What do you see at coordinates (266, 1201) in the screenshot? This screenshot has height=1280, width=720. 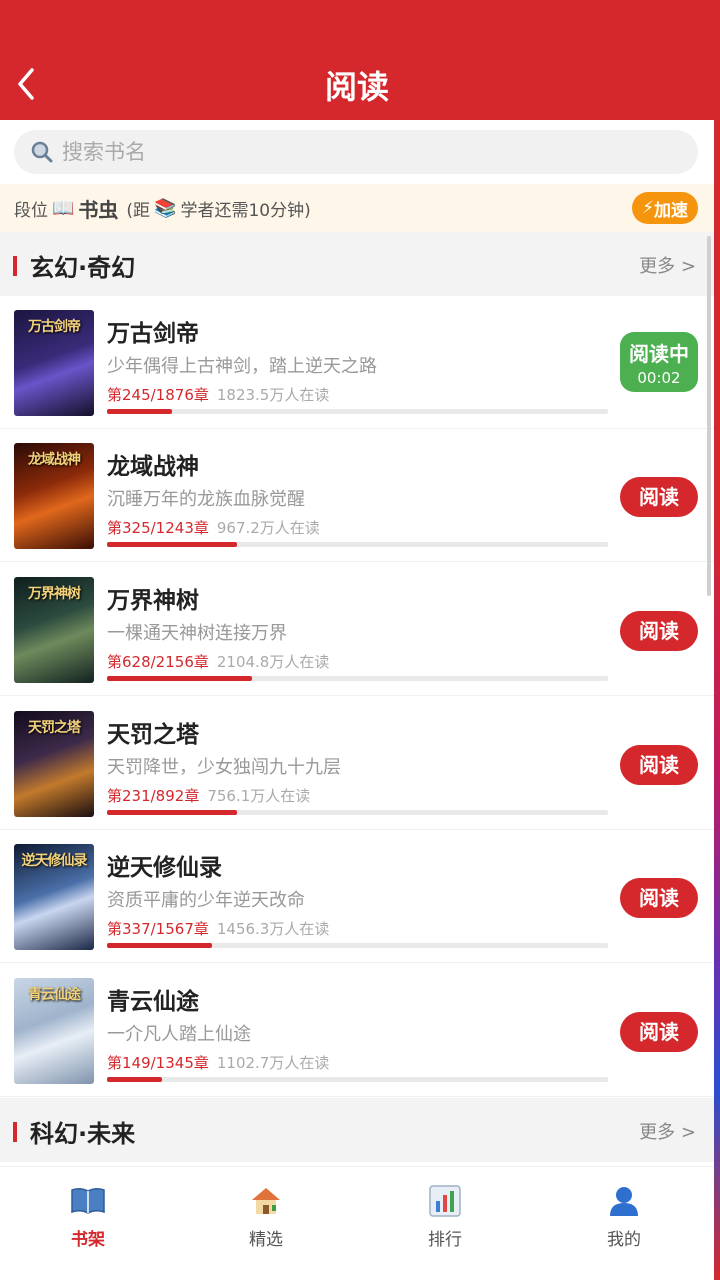 I see `house-icon` at bounding box center [266, 1201].